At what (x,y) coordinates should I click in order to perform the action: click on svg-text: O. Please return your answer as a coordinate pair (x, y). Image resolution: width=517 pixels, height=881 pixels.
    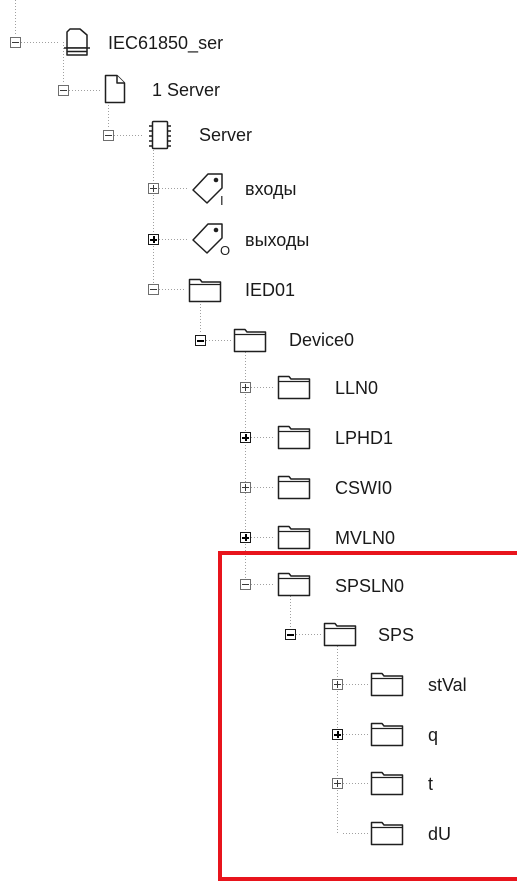
    Looking at the image, I should click on (225, 250).